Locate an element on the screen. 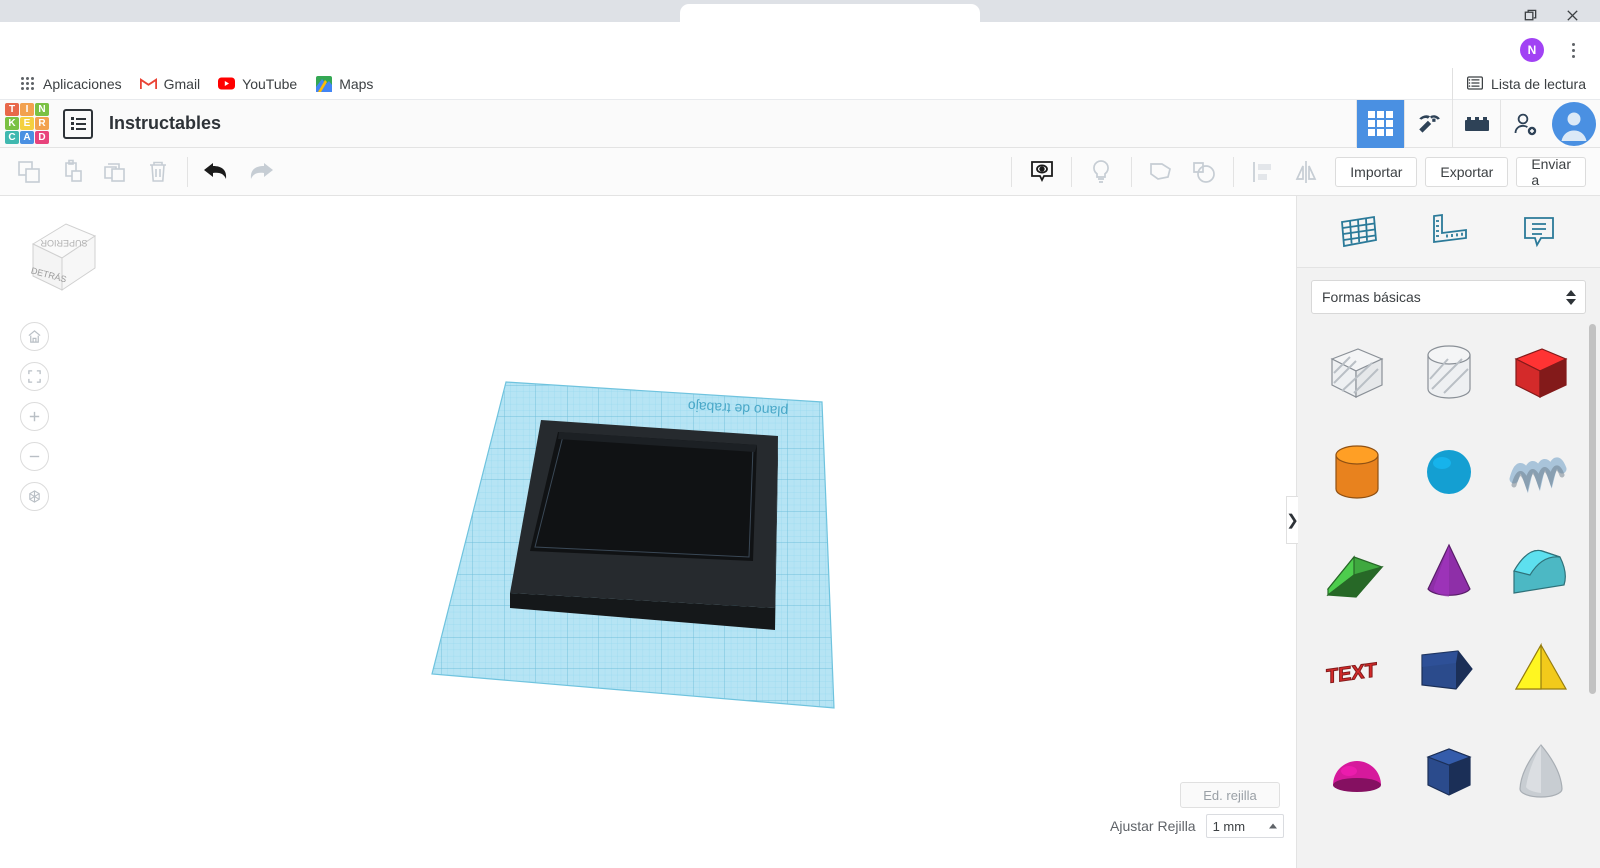 Image resolution: width=1600 pixels, height=868 pixels. header-actions is located at coordinates (1478, 123).